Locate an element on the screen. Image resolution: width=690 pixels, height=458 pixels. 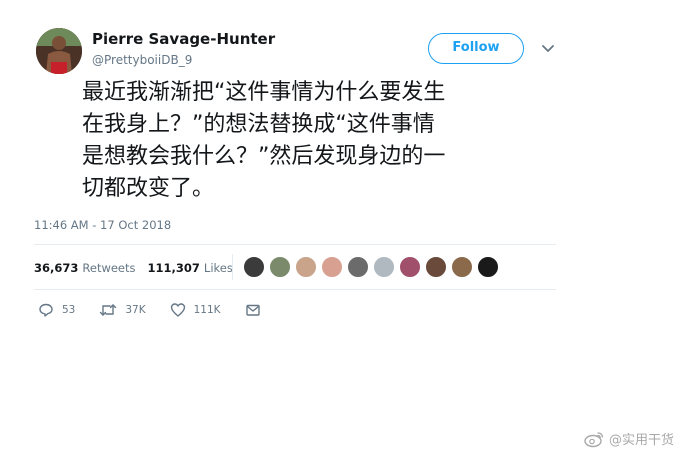
author-handle: @PrettyboiiDB_9 is located at coordinates (142, 60).